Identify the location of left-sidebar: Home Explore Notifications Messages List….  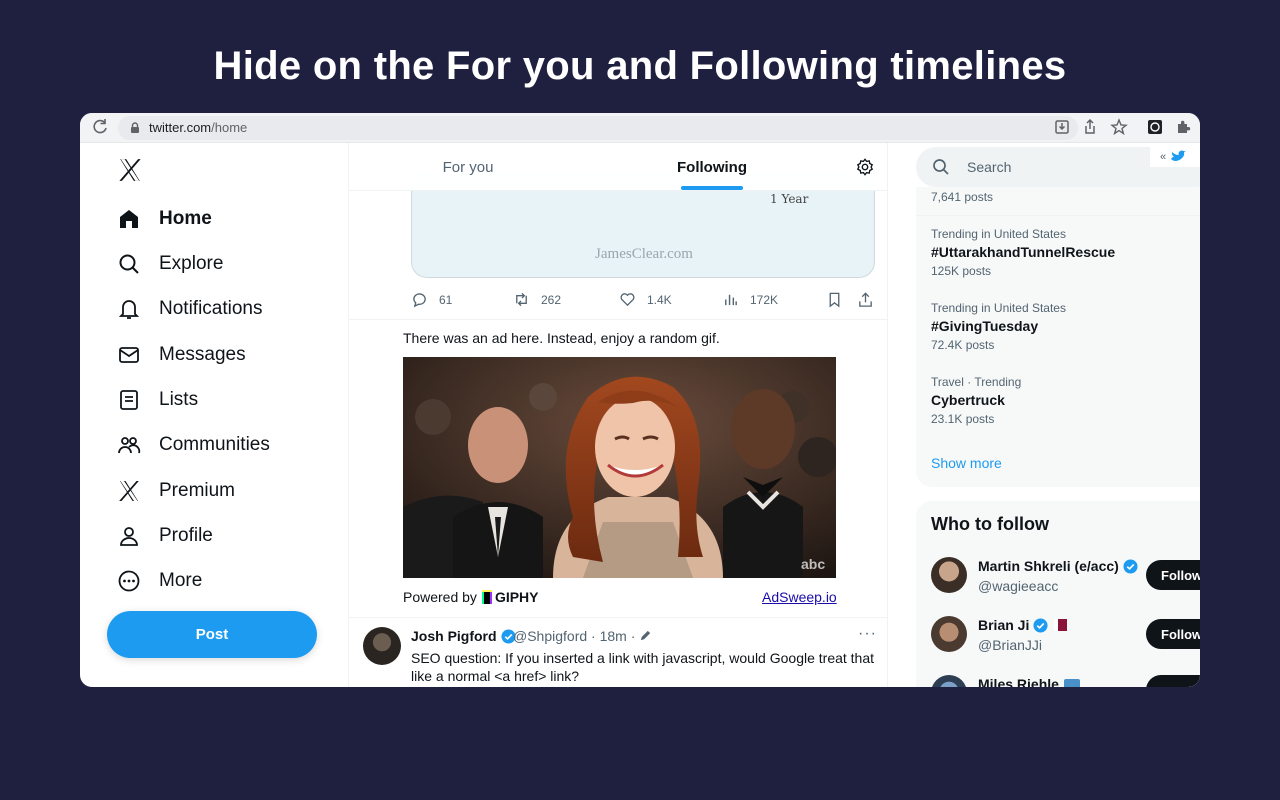
(214, 415).